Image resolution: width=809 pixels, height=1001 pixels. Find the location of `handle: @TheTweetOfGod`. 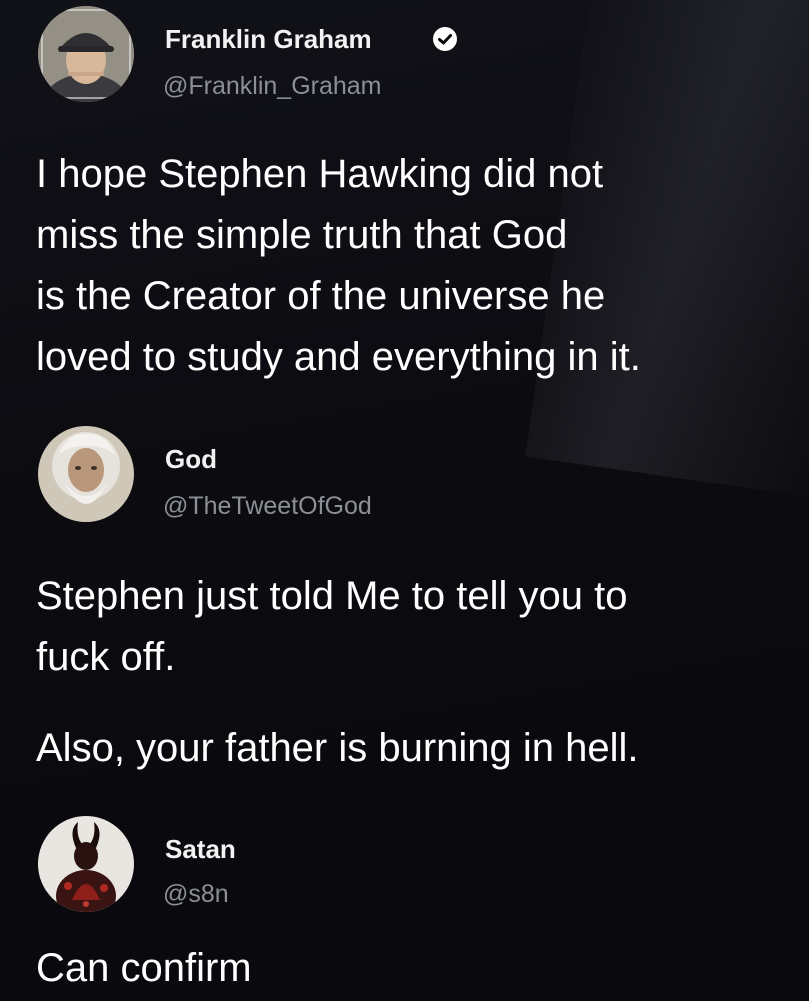

handle: @TheTweetOfGod is located at coordinates (267, 506).